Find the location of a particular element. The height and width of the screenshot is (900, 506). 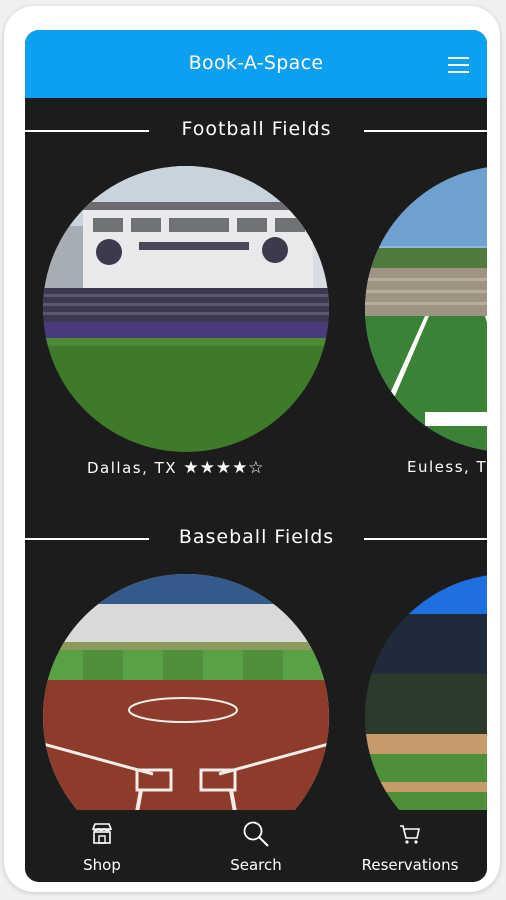

tab-label: Search is located at coordinates (256, 865).